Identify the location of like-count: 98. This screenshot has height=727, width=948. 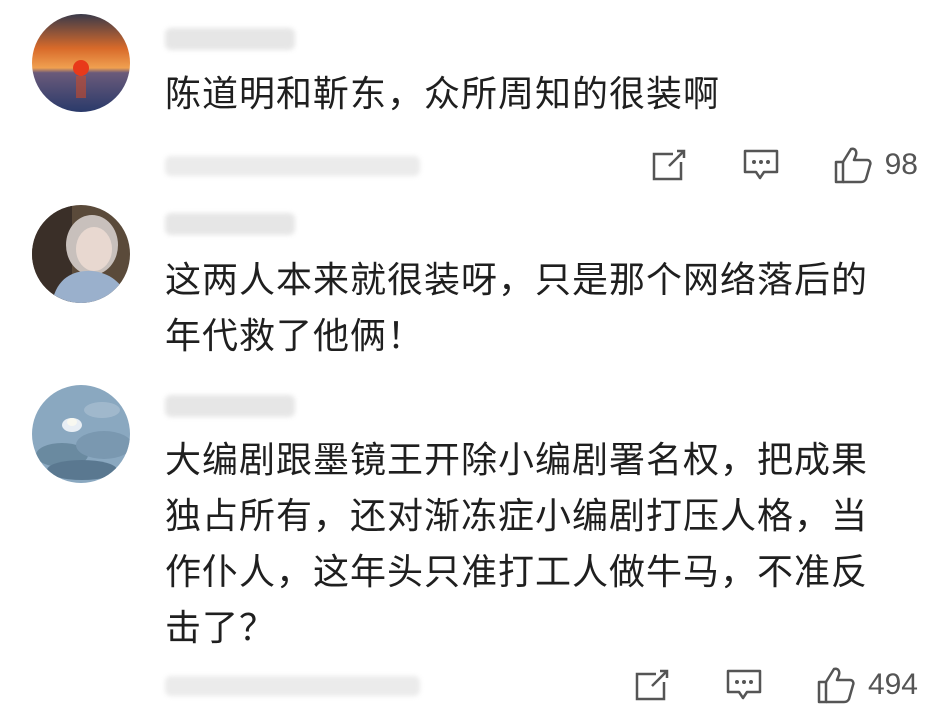
(901, 164).